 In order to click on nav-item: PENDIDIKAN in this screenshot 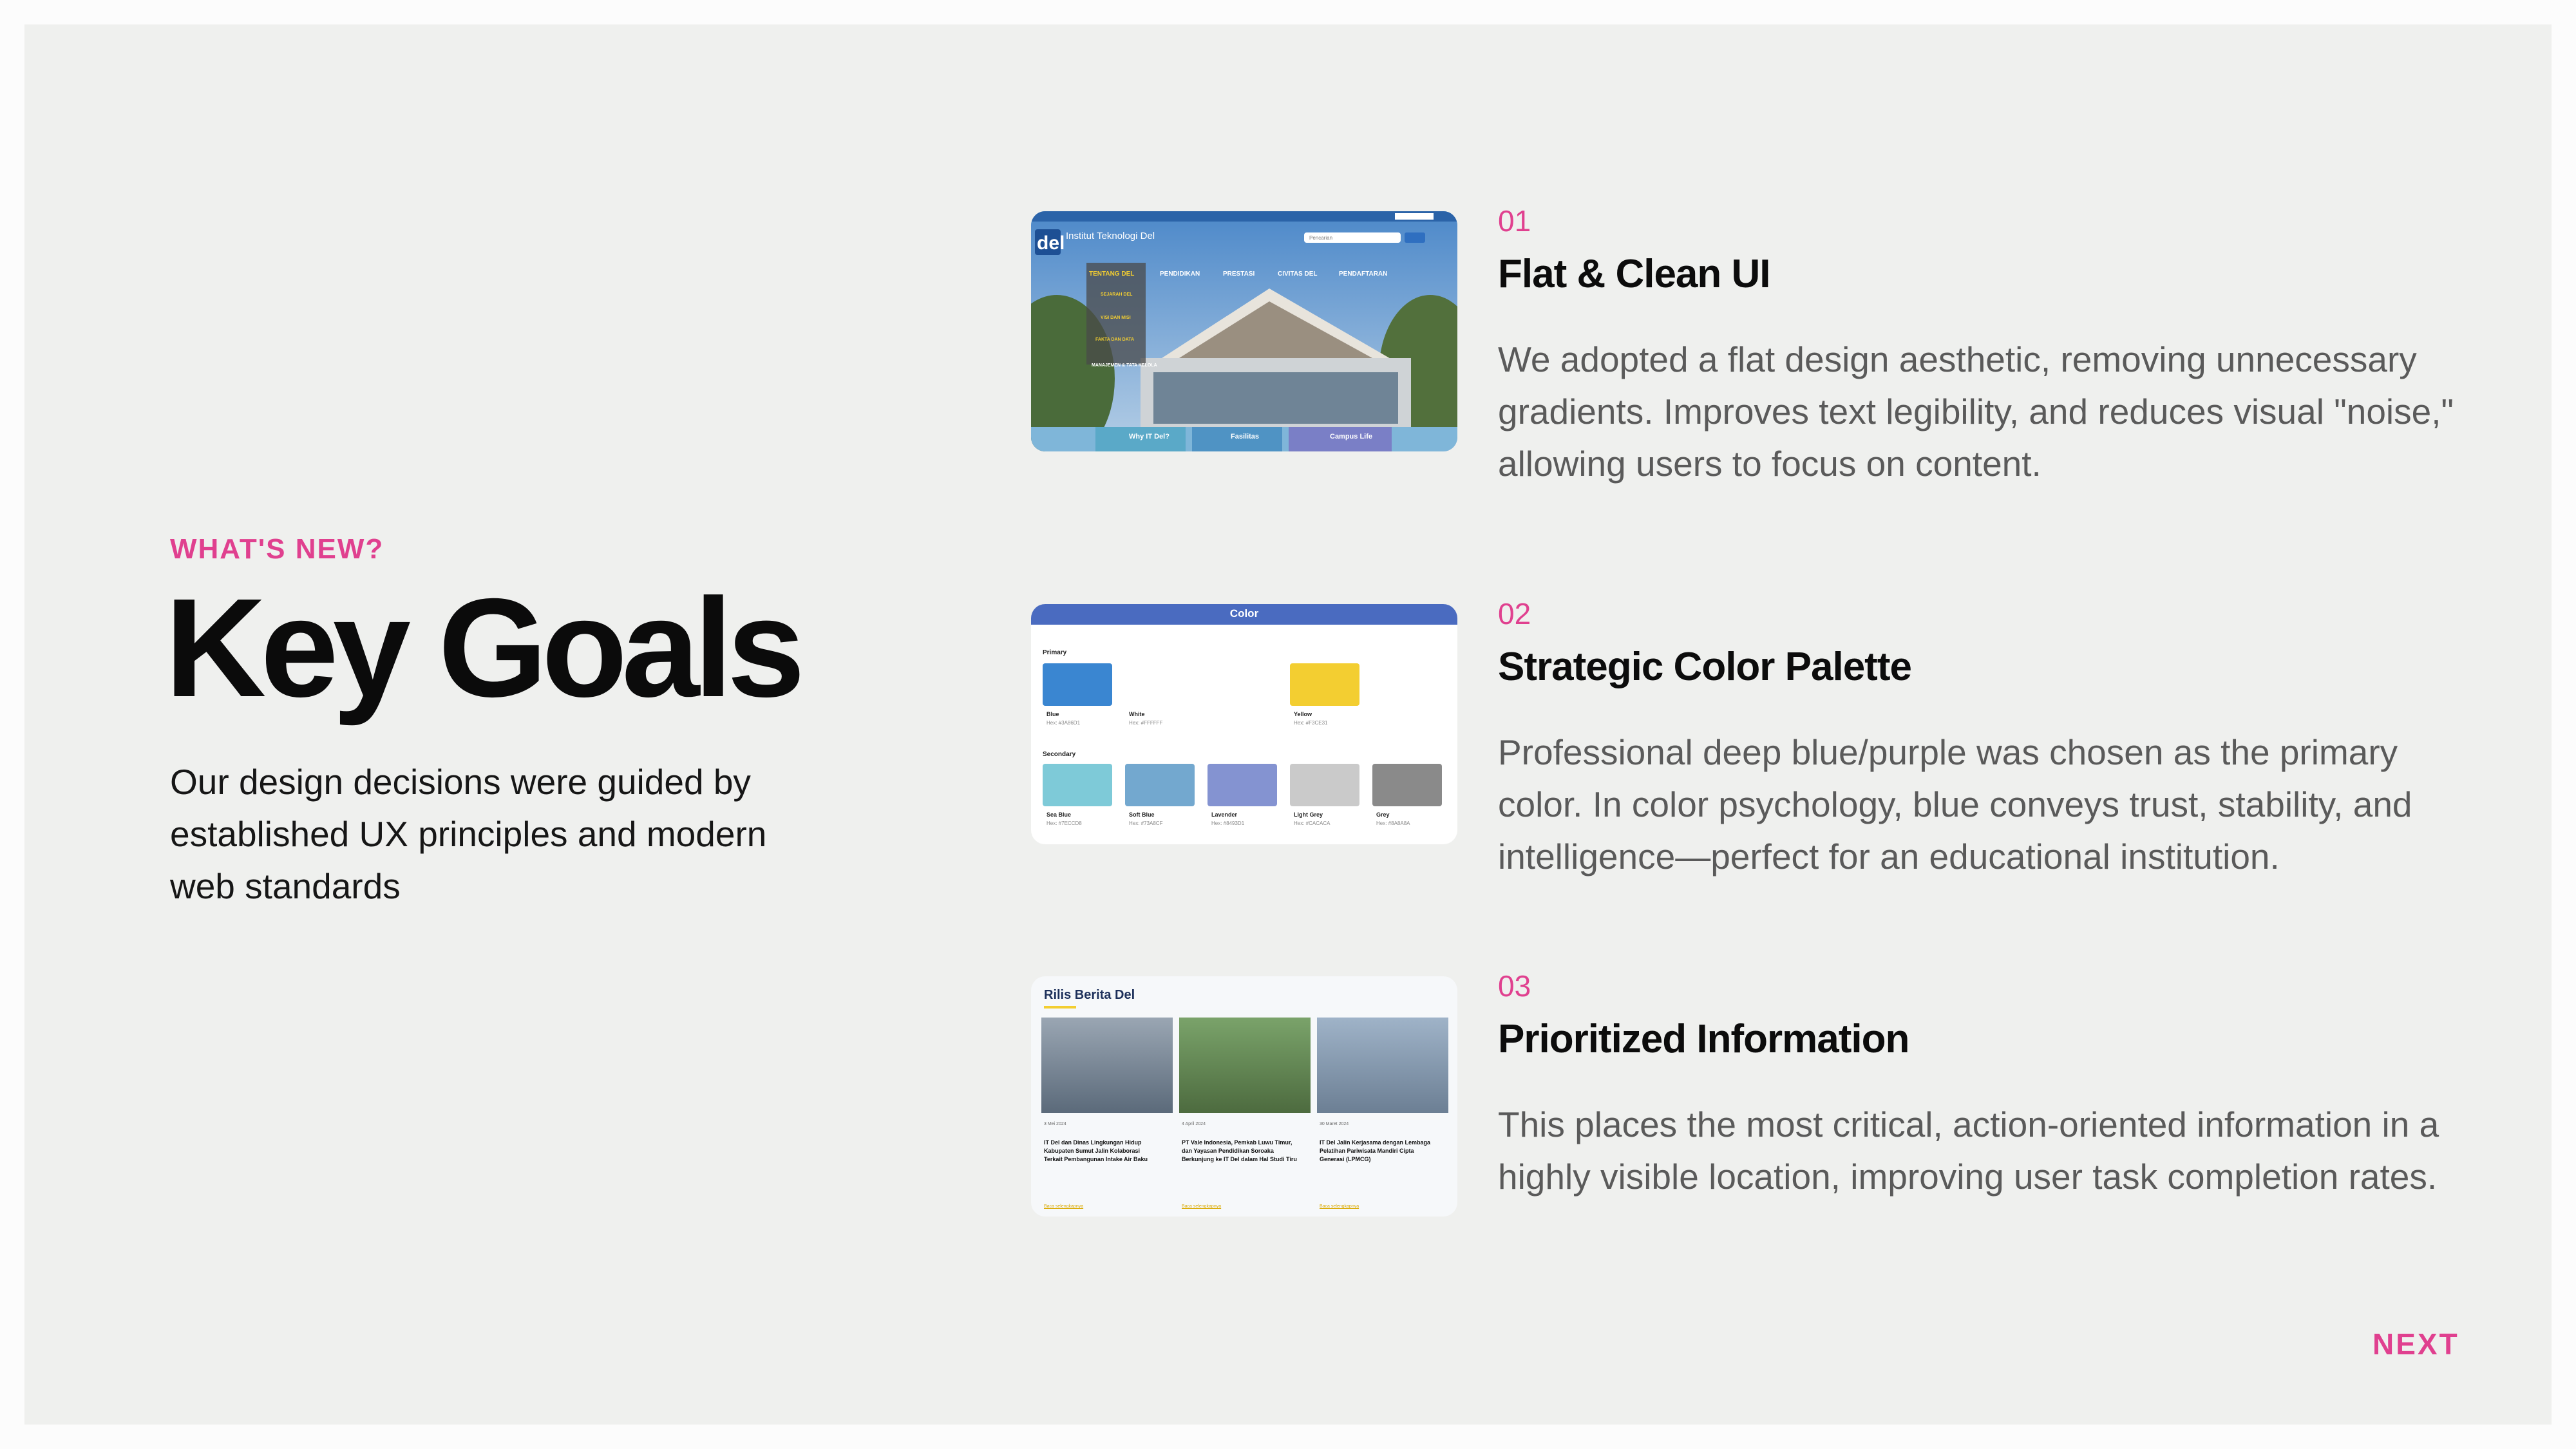, I will do `click(1180, 274)`.